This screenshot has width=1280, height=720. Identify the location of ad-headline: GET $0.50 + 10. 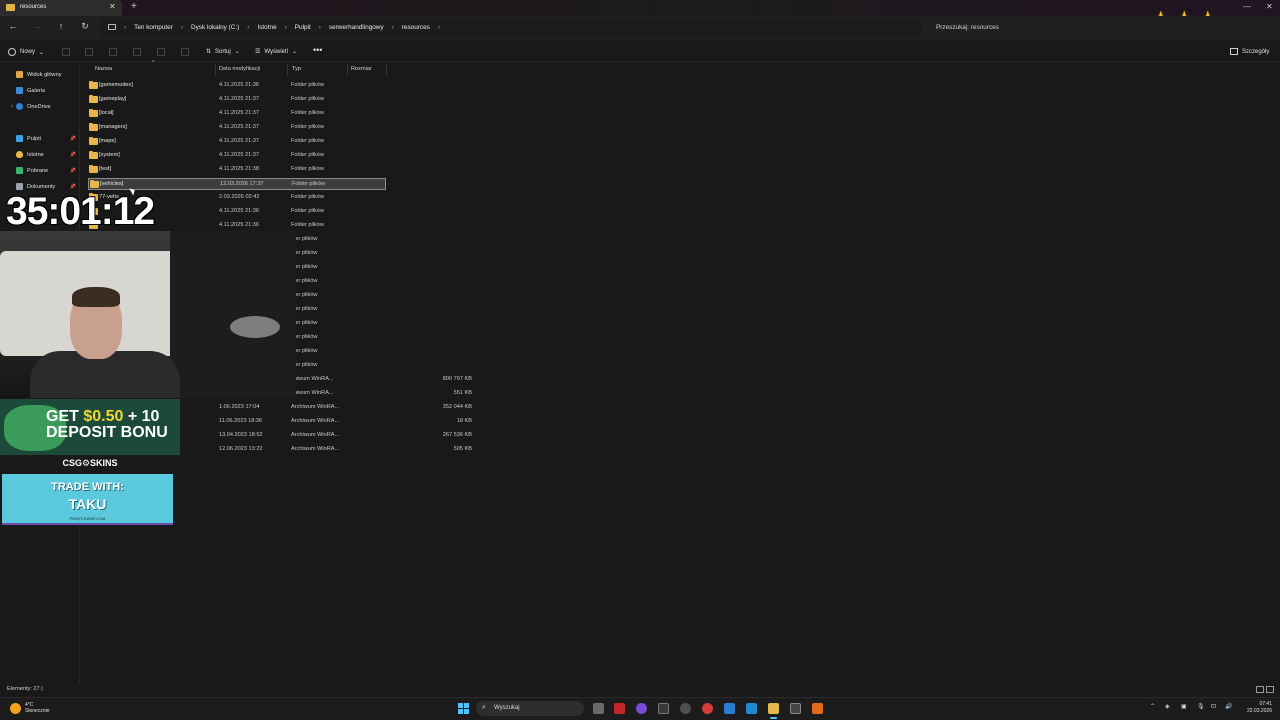
(102, 417).